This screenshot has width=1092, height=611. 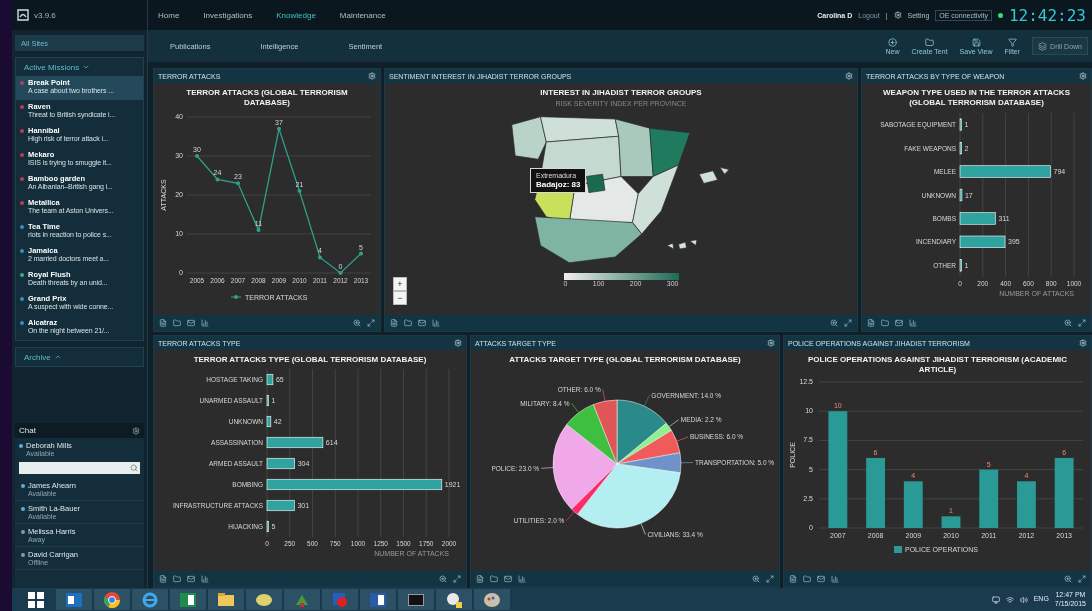 I want to click on status-dot, so click(x=21, y=446).